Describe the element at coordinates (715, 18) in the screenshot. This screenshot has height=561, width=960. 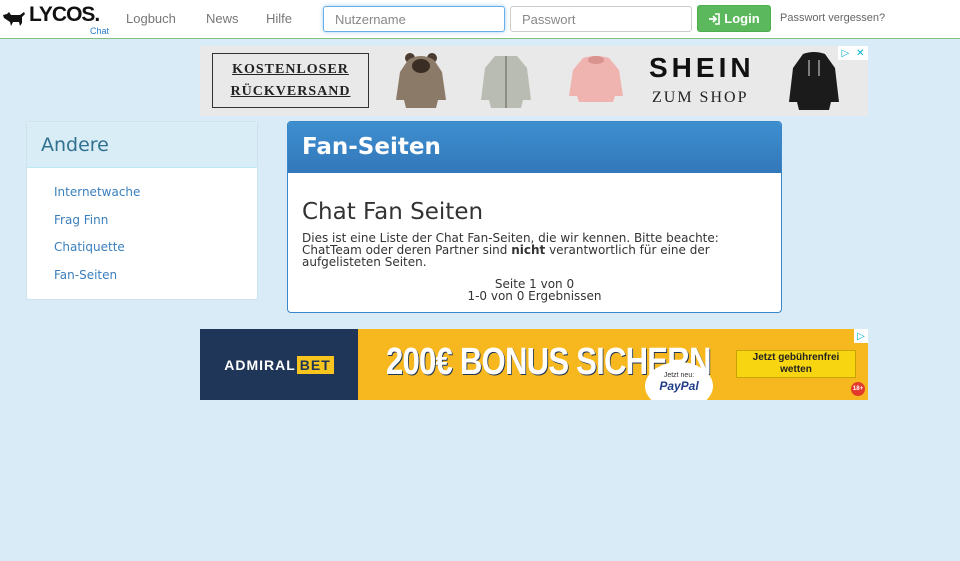
I see `sign-in-icon` at that location.